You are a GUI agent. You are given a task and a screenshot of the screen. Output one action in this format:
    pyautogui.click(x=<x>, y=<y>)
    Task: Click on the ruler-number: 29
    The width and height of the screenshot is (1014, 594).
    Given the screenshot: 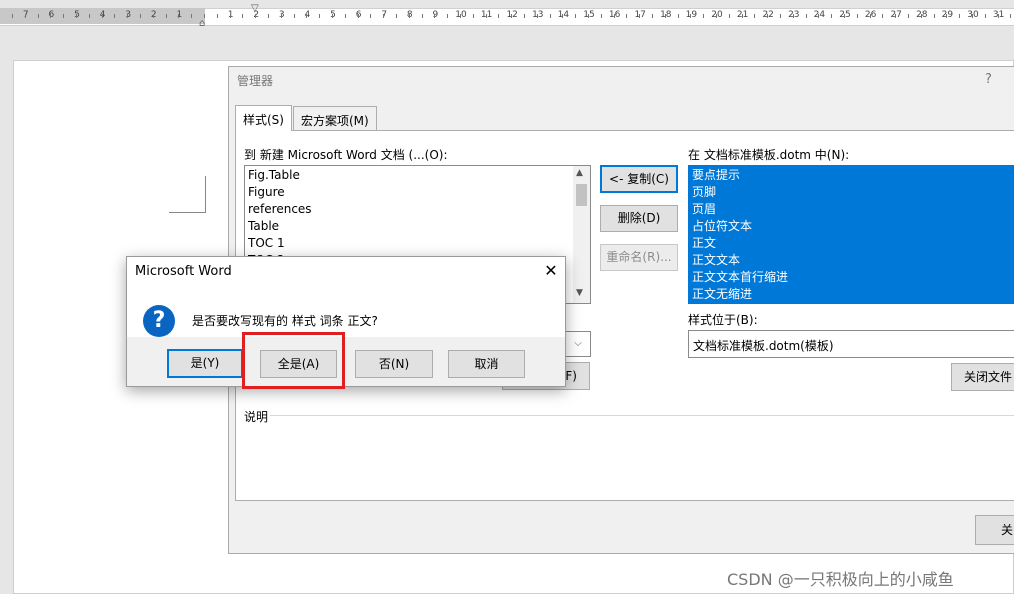 What is the action you would take?
    pyautogui.click(x=947, y=15)
    